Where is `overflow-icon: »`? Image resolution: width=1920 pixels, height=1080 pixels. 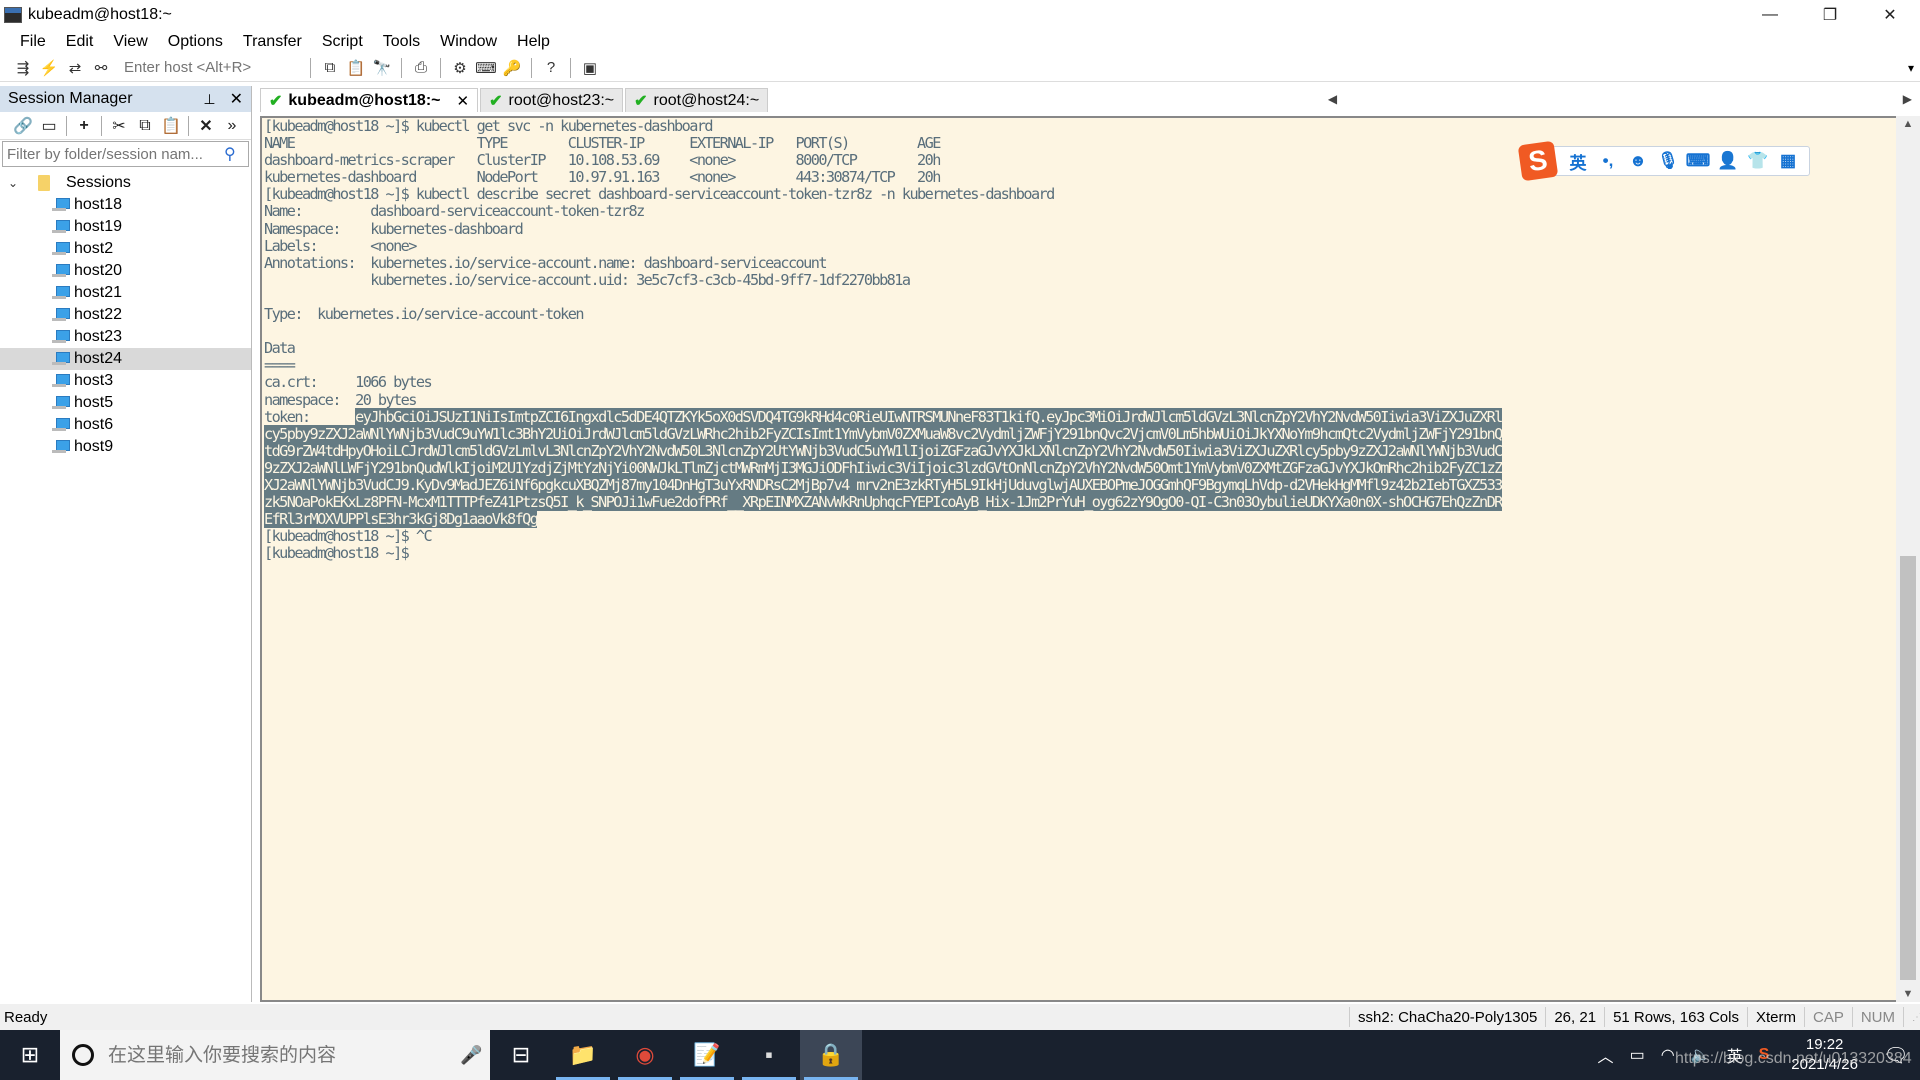
overflow-icon: » is located at coordinates (232, 126).